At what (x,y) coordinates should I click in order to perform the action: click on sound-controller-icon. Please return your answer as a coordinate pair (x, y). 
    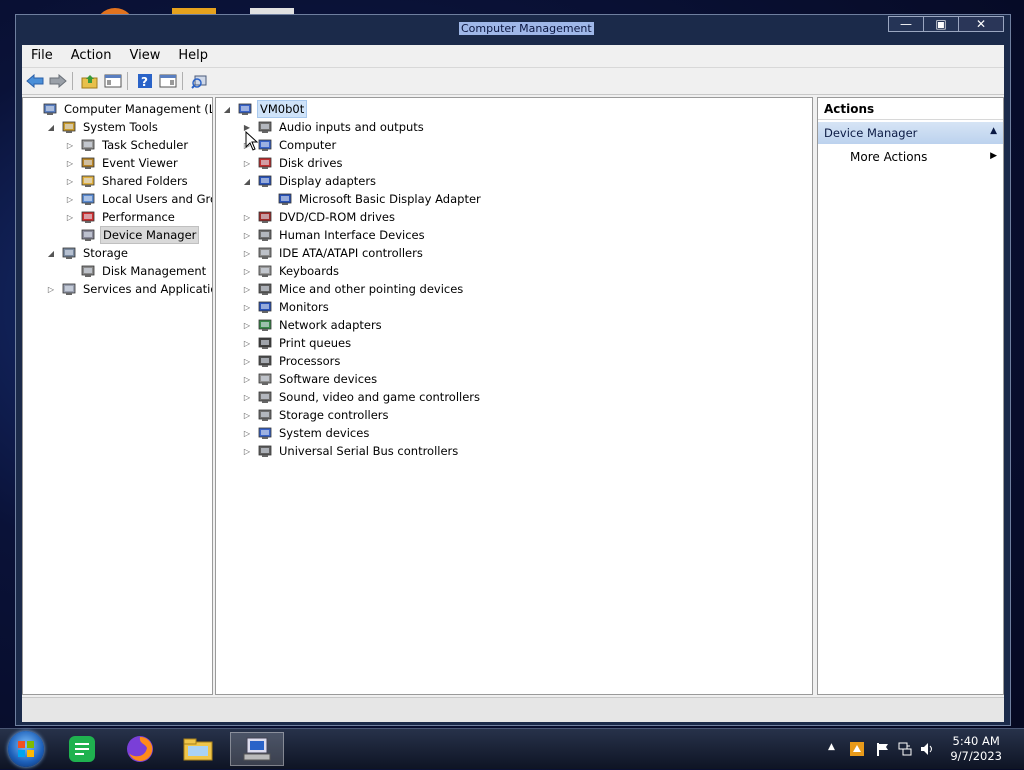
    Looking at the image, I should click on (265, 397).